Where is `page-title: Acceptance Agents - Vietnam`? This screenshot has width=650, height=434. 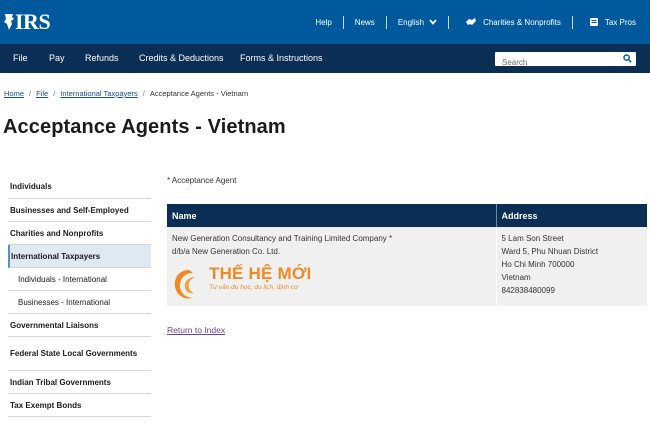 page-title: Acceptance Agents - Vietnam is located at coordinates (144, 127).